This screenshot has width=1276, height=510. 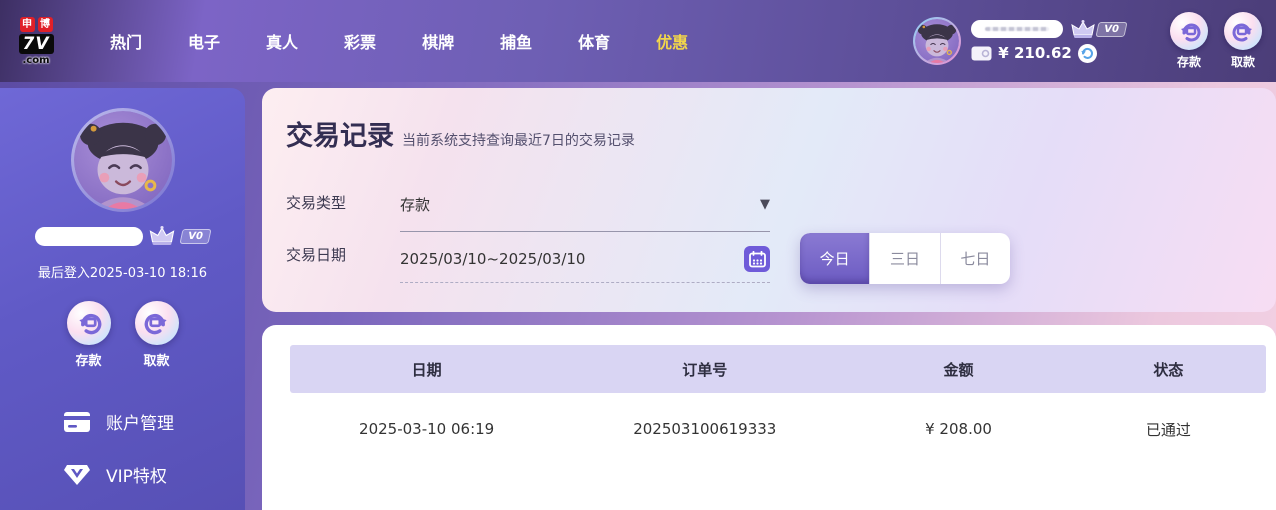 I want to click on user-avatar, so click(x=937, y=41).